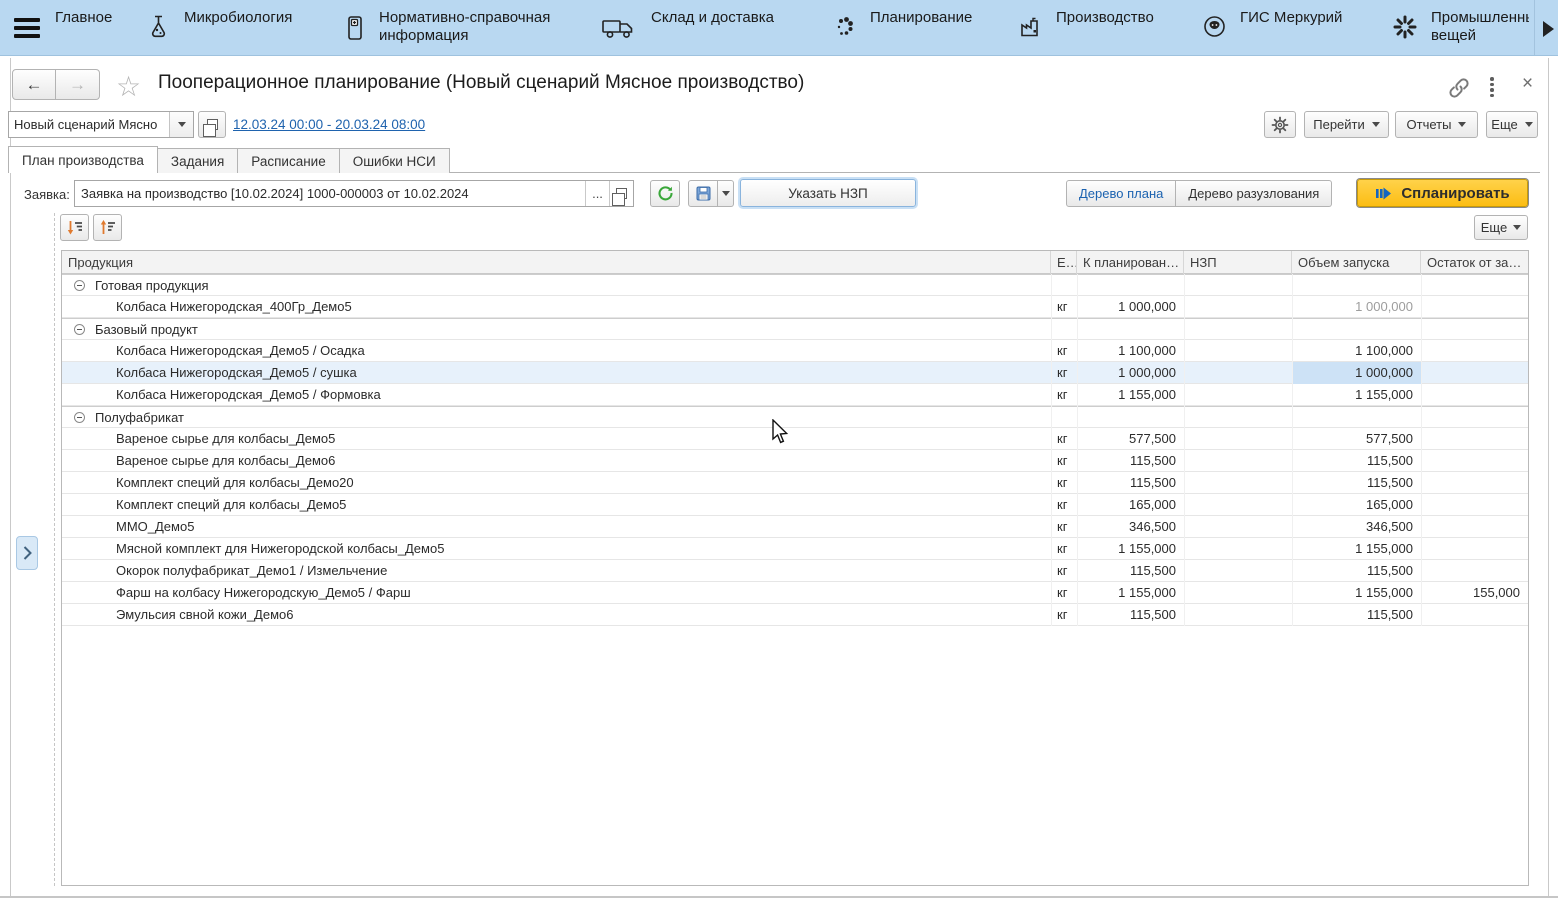 This screenshot has width=1558, height=910. Describe the element at coordinates (1130, 438) in the screenshot. I see `cell-to_plan: 577,500` at that location.